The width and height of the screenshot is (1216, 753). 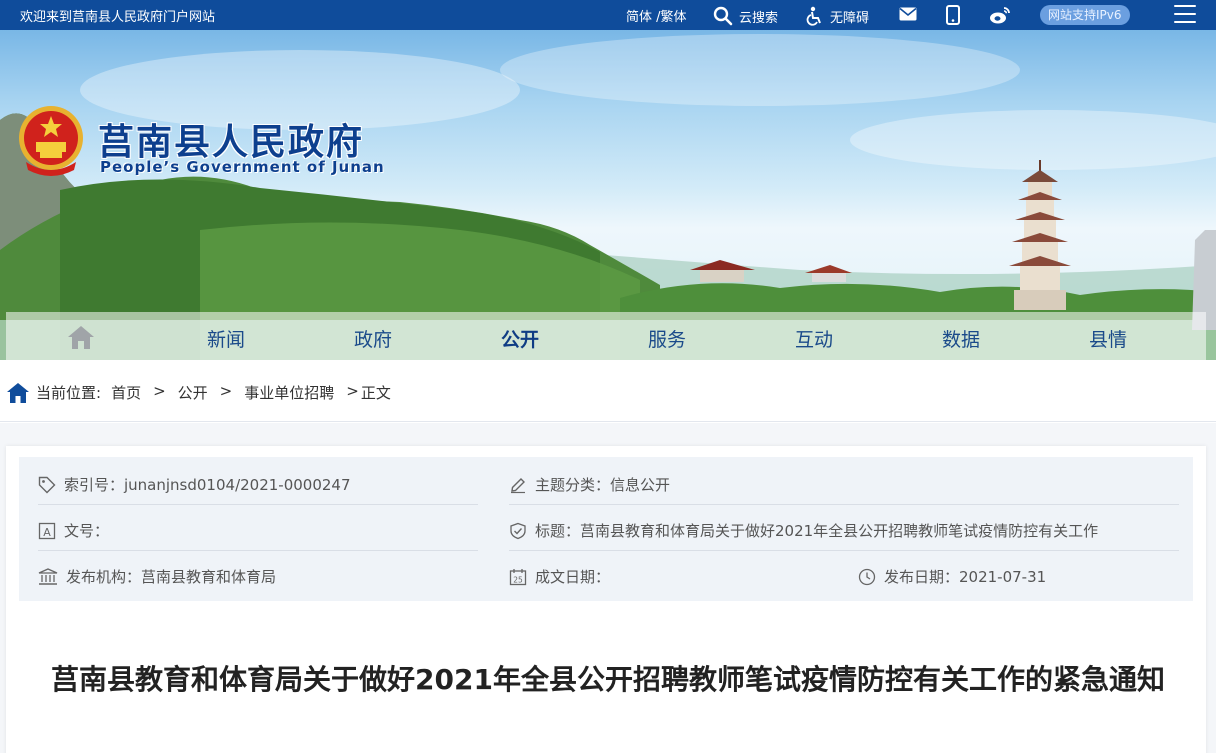 What do you see at coordinates (118, 17) in the screenshot?
I see `welcome-text: 欢迎来到莒南县人民政府门户网站` at bounding box center [118, 17].